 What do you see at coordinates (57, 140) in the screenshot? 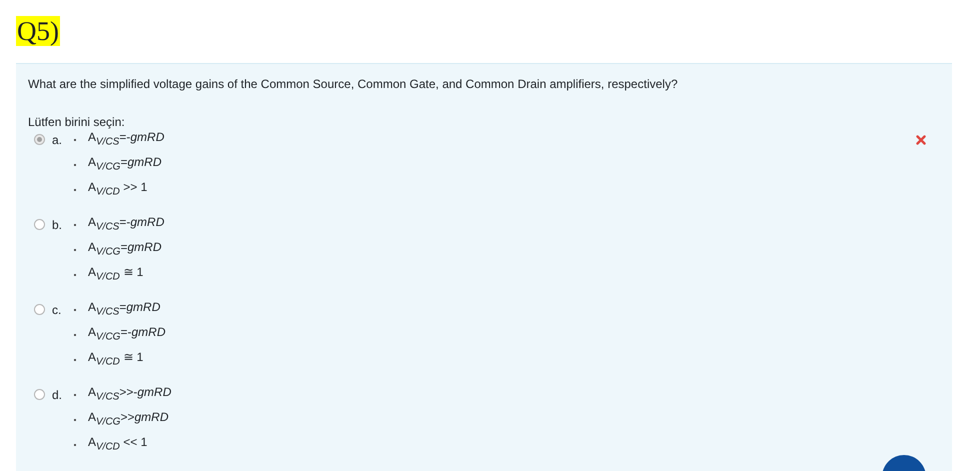
I see `option-letter: a.` at bounding box center [57, 140].